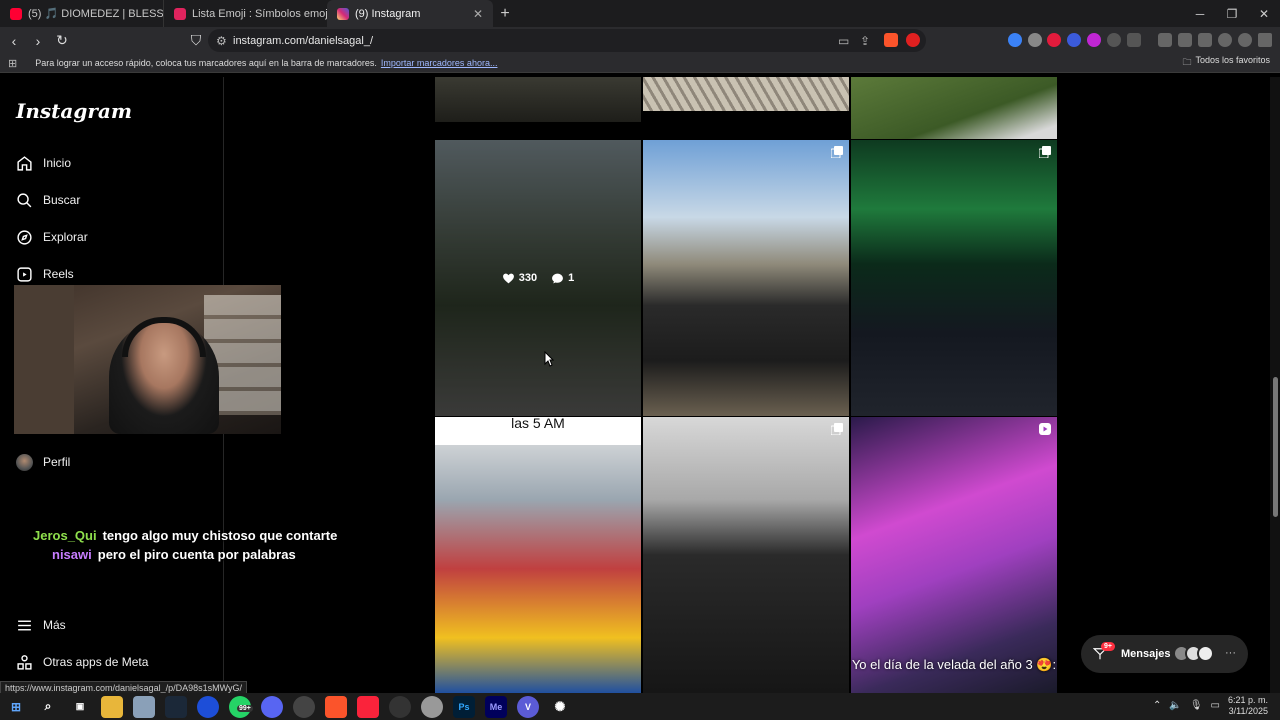 This screenshot has width=1280, height=720. I want to click on speaker-icon: 🔈, so click(1175, 705).